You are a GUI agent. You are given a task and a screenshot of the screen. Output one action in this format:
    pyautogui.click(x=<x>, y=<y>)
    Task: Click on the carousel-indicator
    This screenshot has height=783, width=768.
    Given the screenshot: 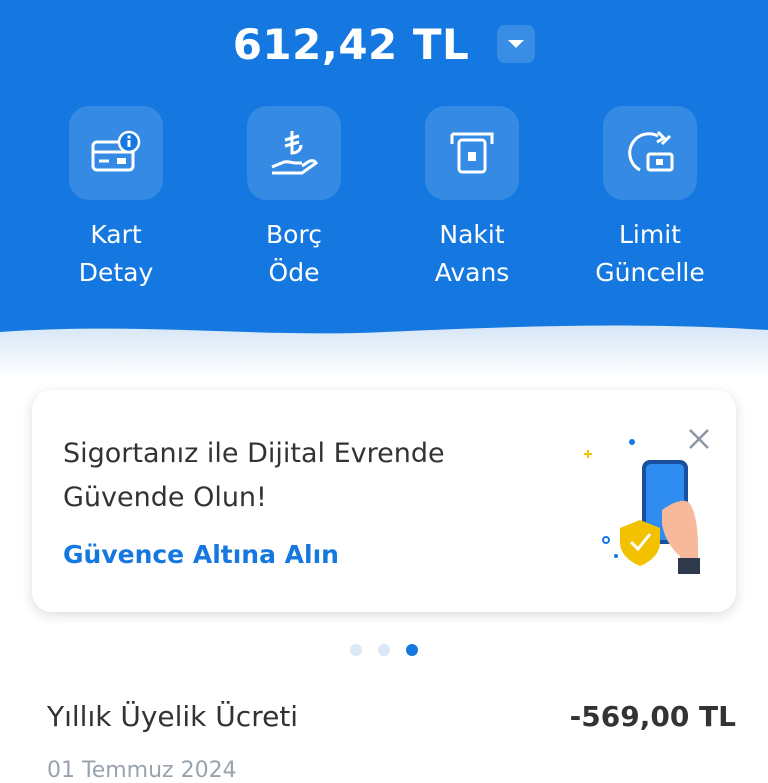 What is the action you would take?
    pyautogui.click(x=384, y=650)
    